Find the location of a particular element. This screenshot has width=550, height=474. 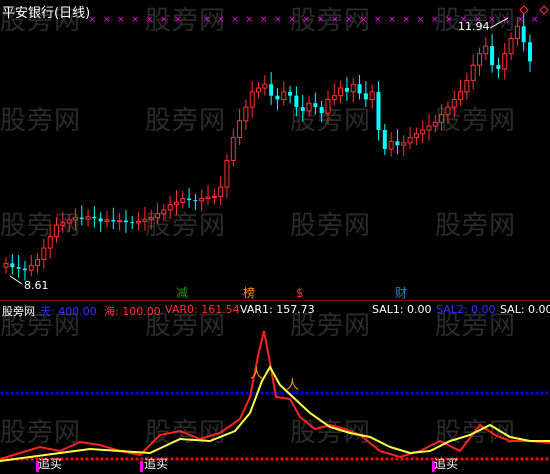

label-var1: VAR1: 157.73 is located at coordinates (277, 309).